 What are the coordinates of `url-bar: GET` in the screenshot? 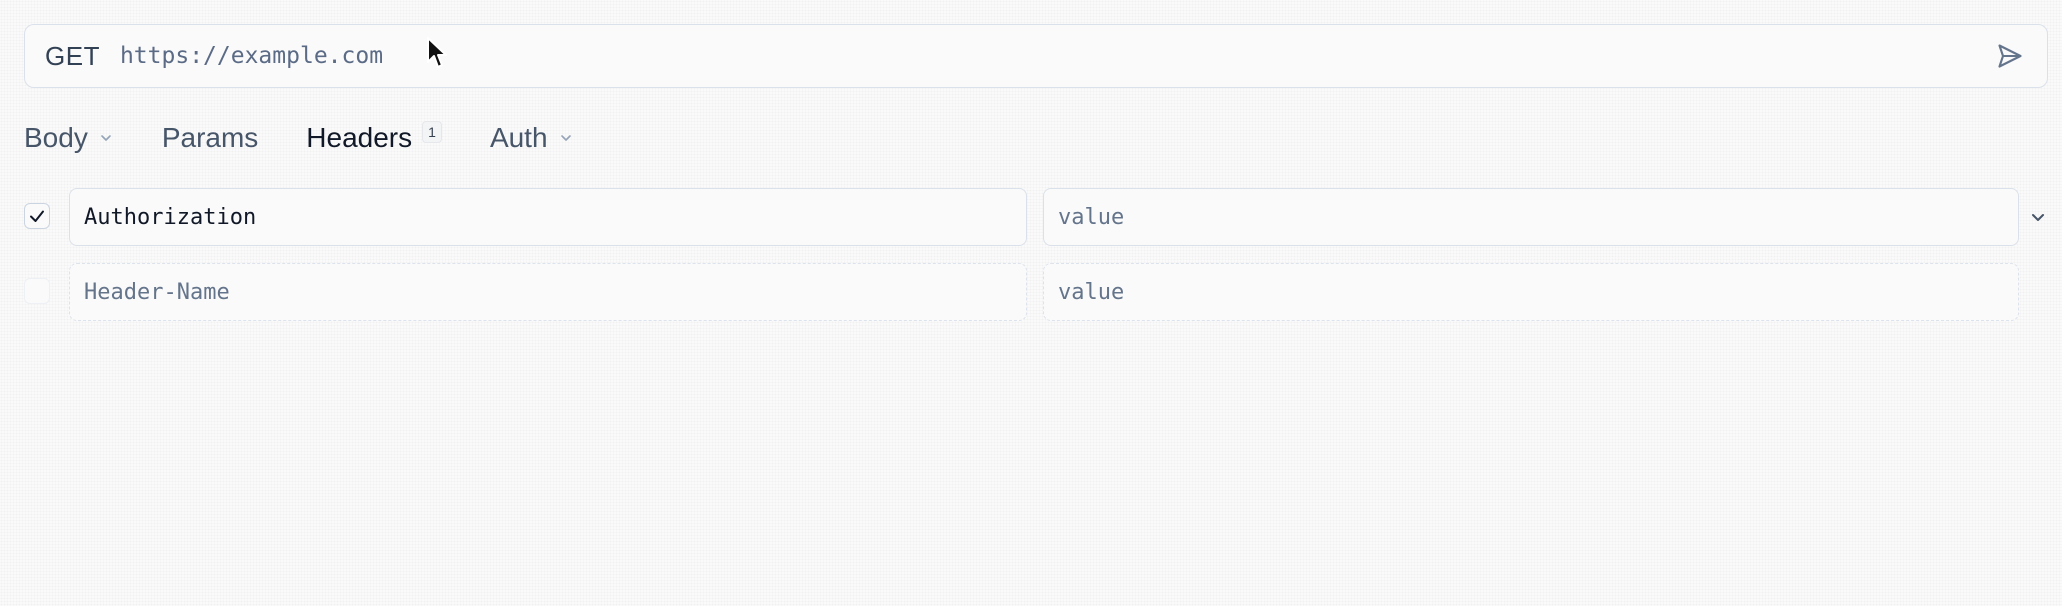 It's located at (1036, 56).